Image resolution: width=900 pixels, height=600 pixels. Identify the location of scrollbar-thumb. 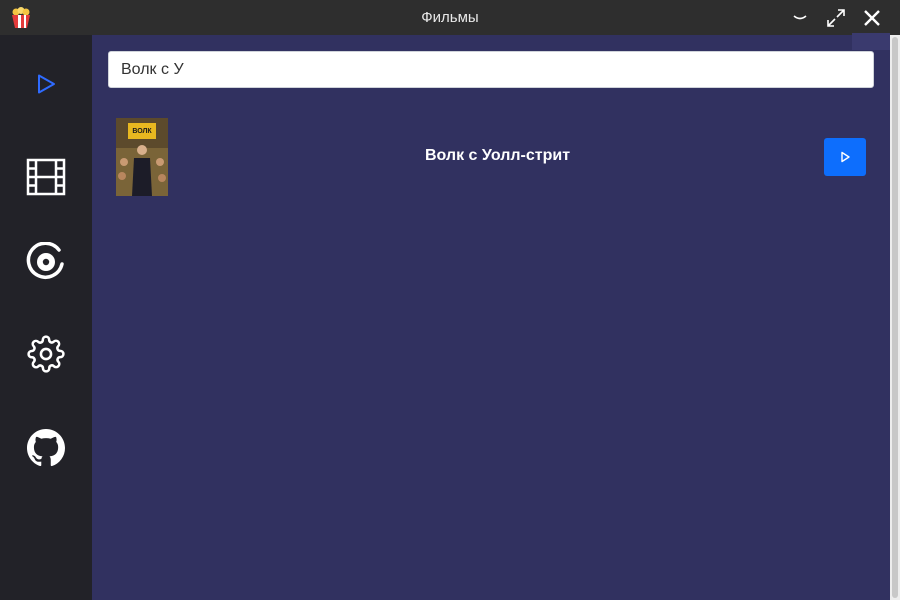
(895, 317).